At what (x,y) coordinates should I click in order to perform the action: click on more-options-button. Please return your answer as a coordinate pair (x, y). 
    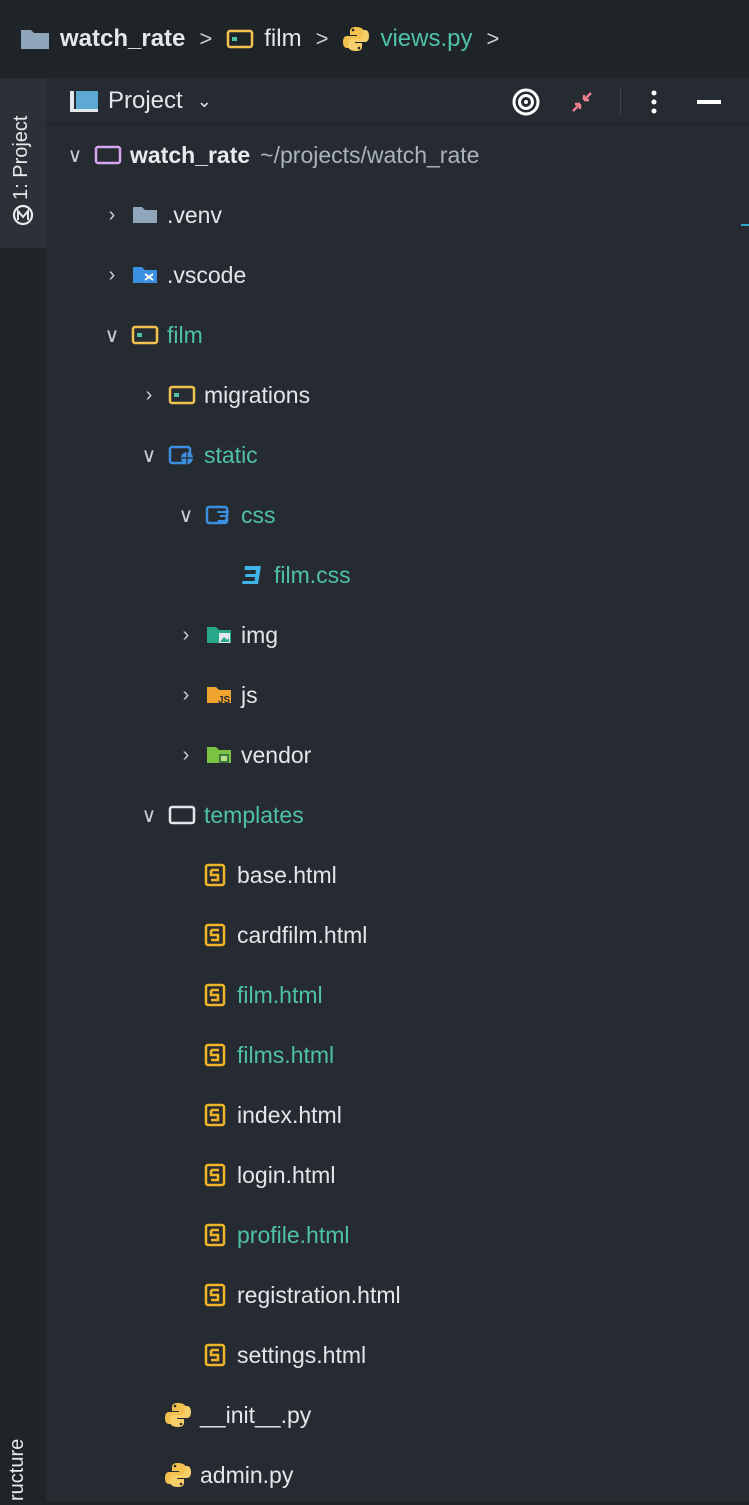
    Looking at the image, I should click on (654, 102).